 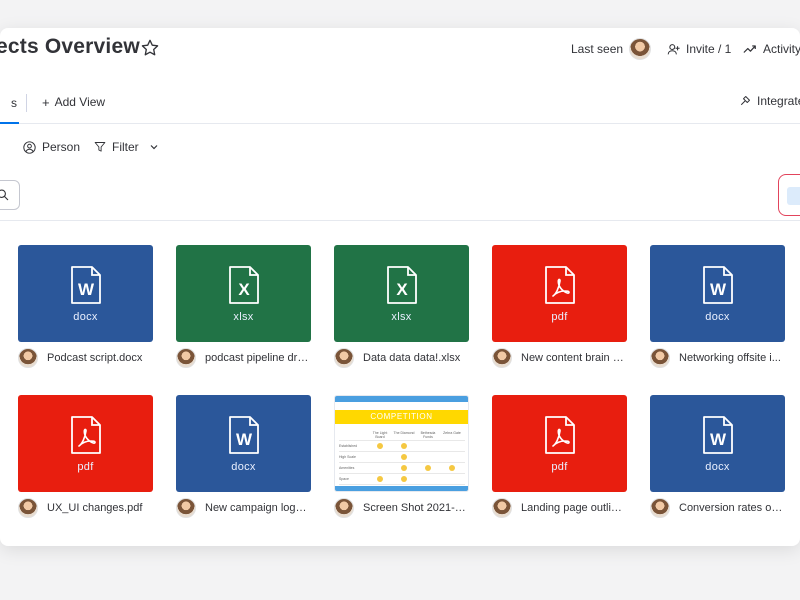 What do you see at coordinates (400, 149) in the screenshot?
I see `board-toolbar: n Person Filter` at bounding box center [400, 149].